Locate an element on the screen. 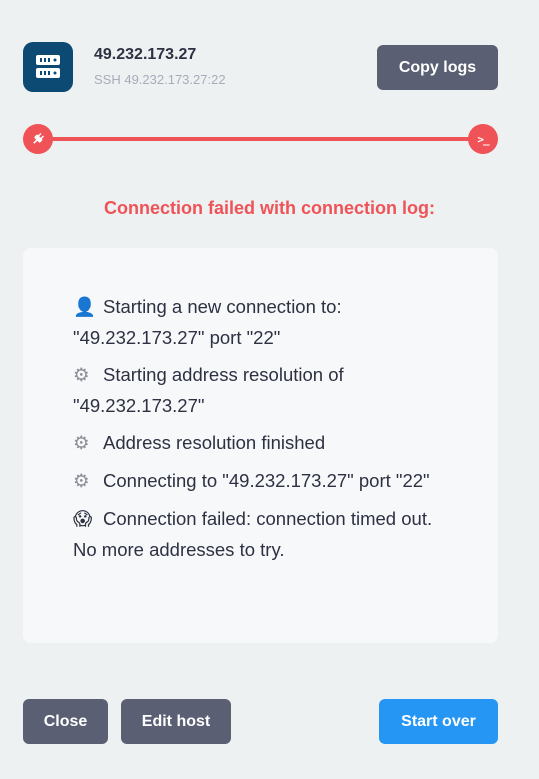 Image resolution: width=539 pixels, height=779 pixels. connection-progress-line is located at coordinates (261, 139).